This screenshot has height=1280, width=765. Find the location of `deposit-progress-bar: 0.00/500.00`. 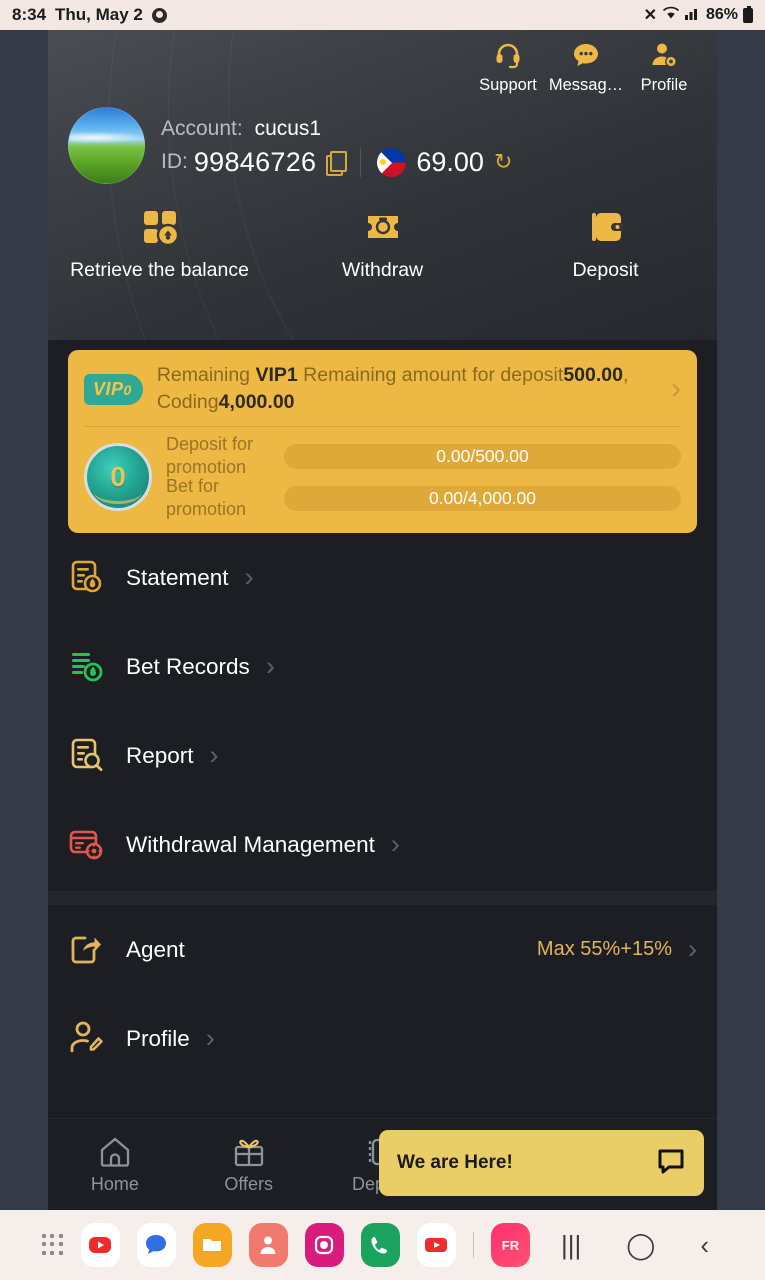

deposit-progress-bar: 0.00/500.00 is located at coordinates (482, 456).